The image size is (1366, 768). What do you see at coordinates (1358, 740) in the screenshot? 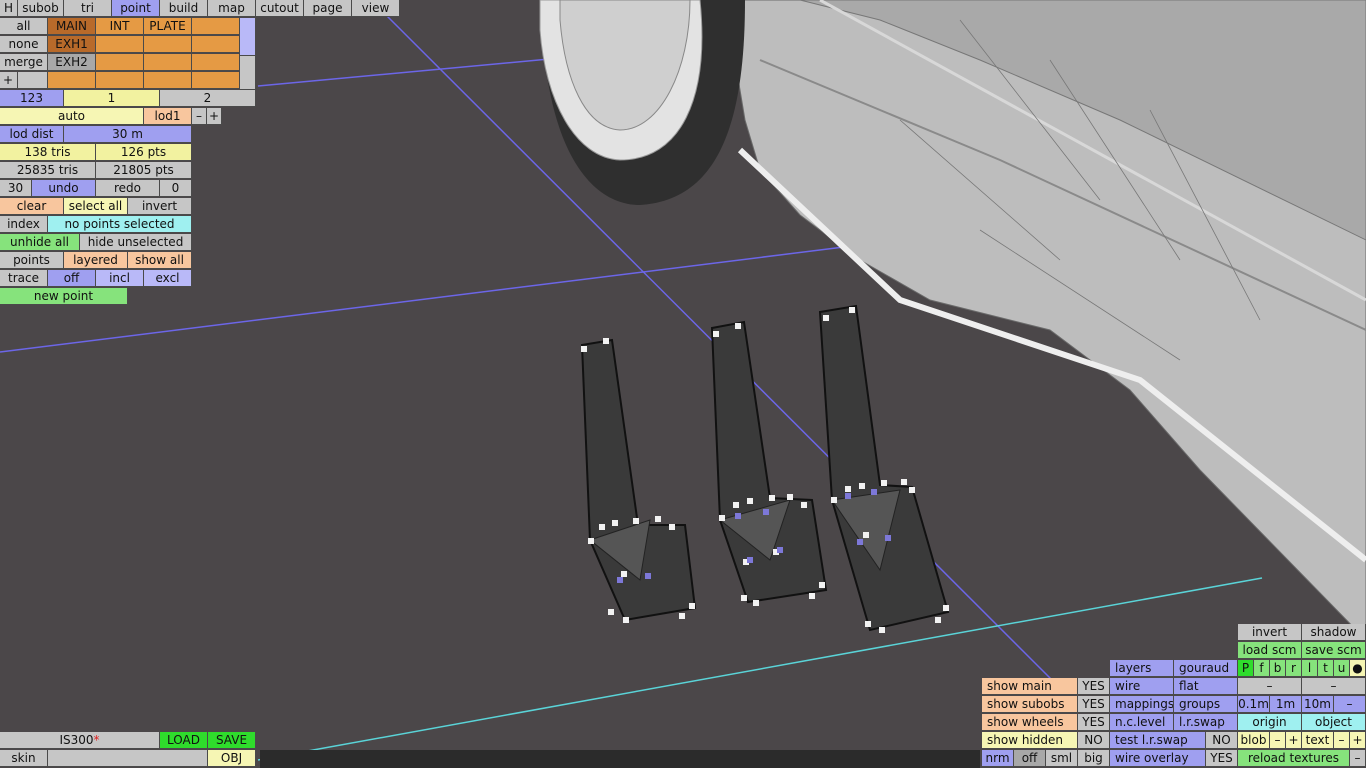
I see `text-plus-button: +` at bounding box center [1358, 740].